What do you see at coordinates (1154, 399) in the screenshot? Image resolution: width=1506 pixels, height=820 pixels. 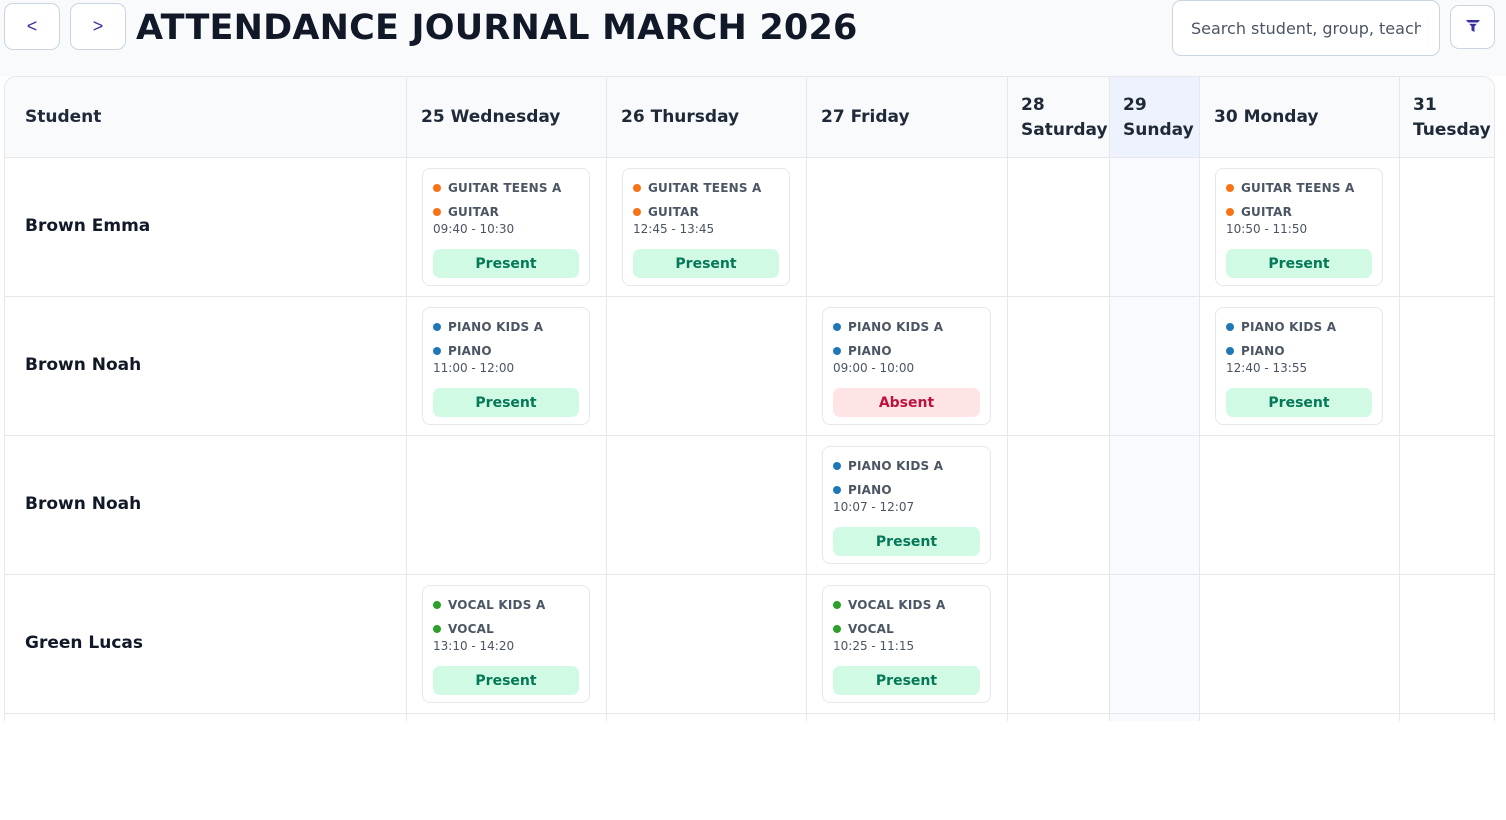 I see `sunday-column-background` at bounding box center [1154, 399].